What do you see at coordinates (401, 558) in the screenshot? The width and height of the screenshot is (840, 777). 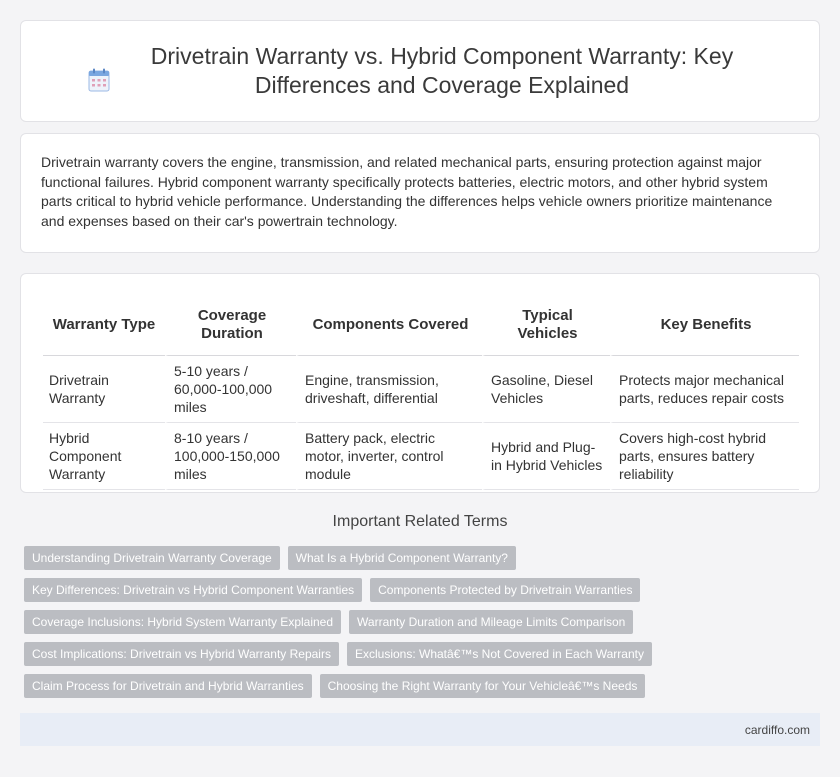 I see `related-term-tag: What Is a Hybrid Component Warranty?` at bounding box center [401, 558].